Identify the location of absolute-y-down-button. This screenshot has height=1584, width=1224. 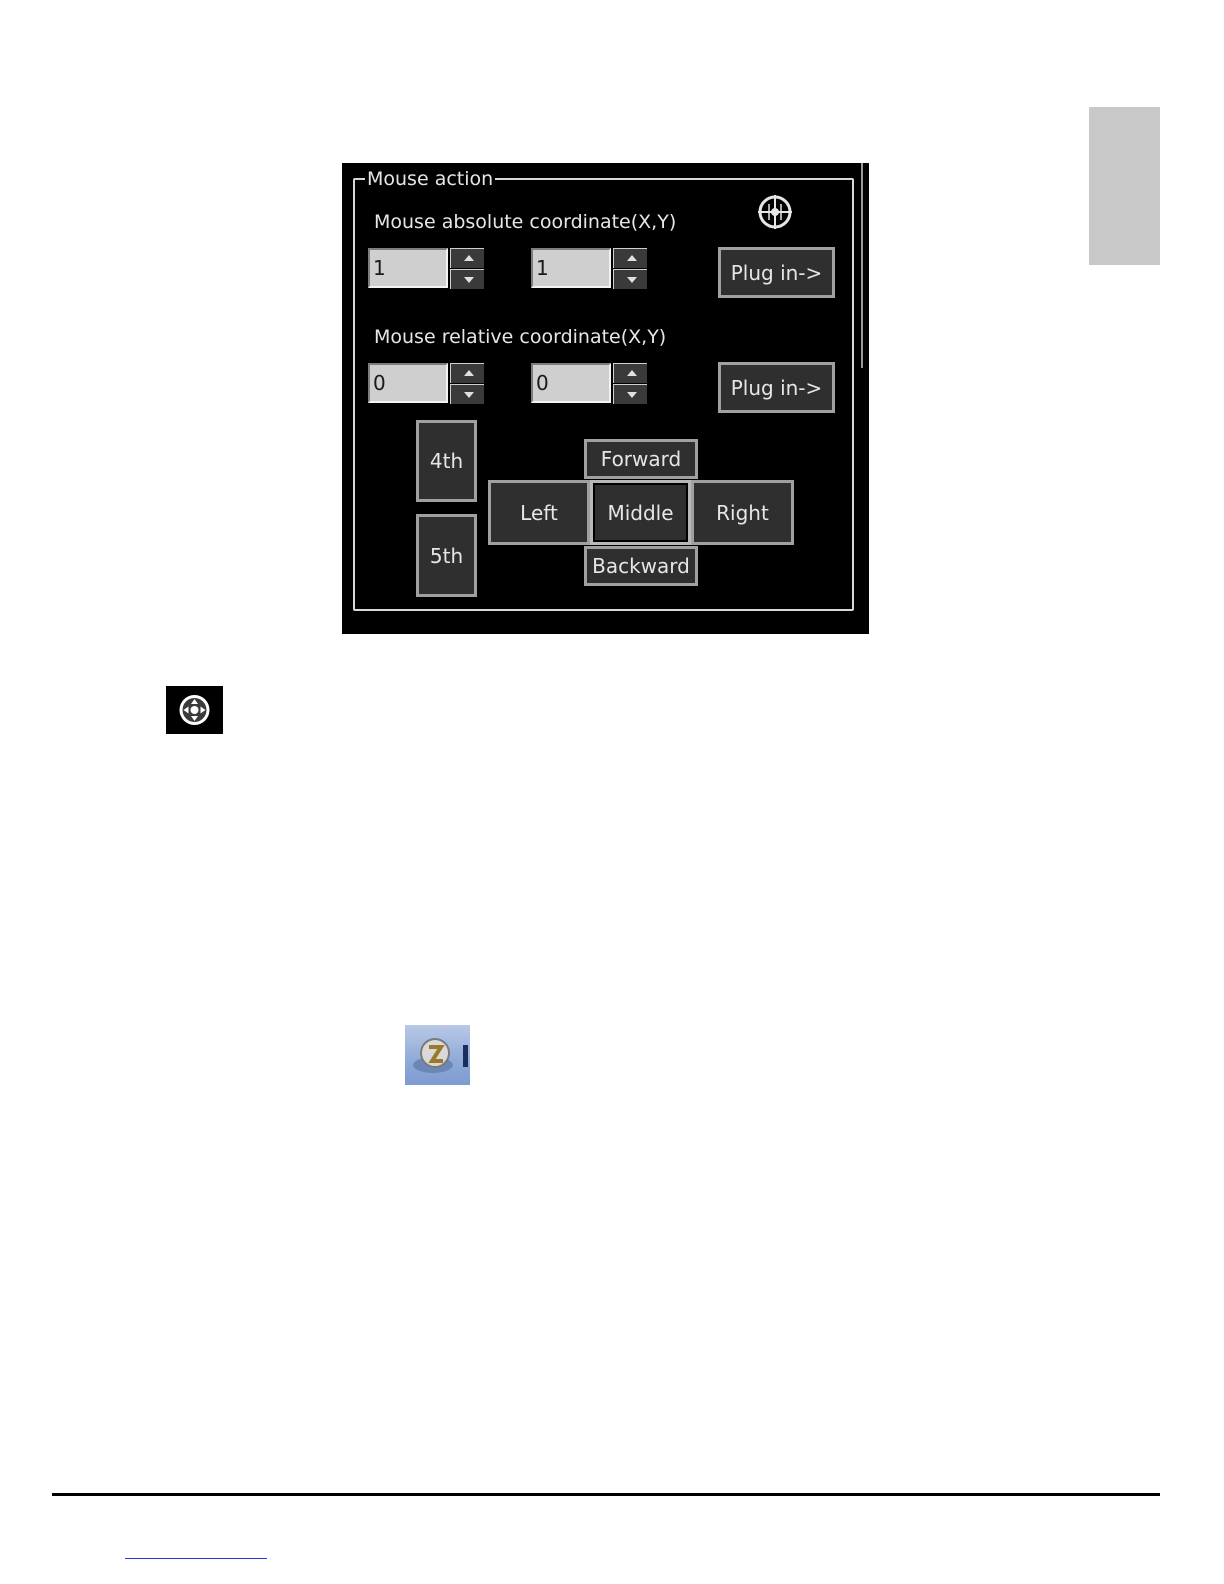
(630, 279).